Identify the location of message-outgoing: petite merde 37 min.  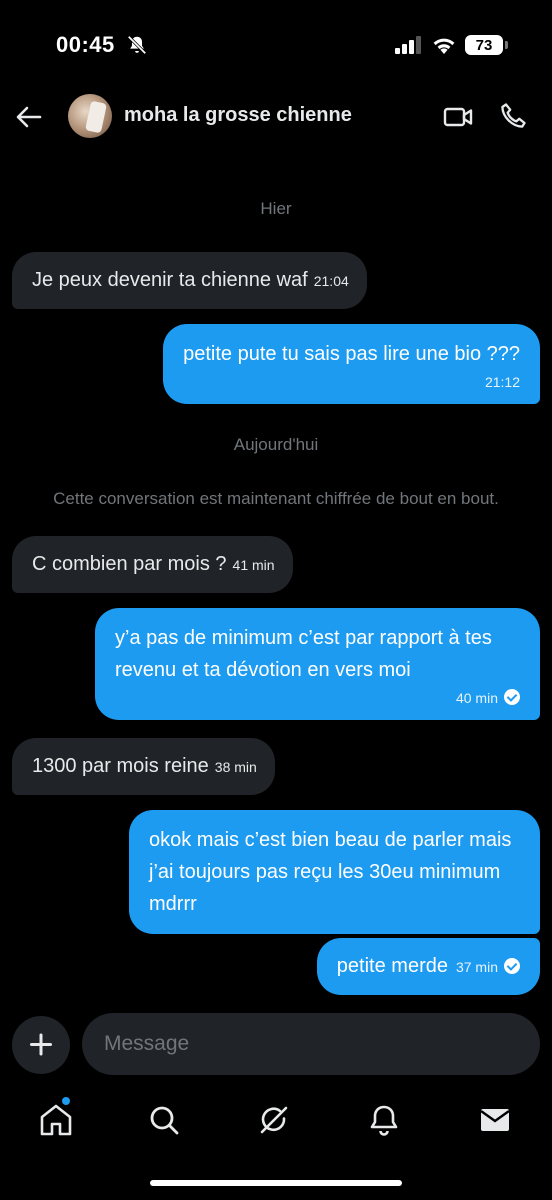
(428, 966).